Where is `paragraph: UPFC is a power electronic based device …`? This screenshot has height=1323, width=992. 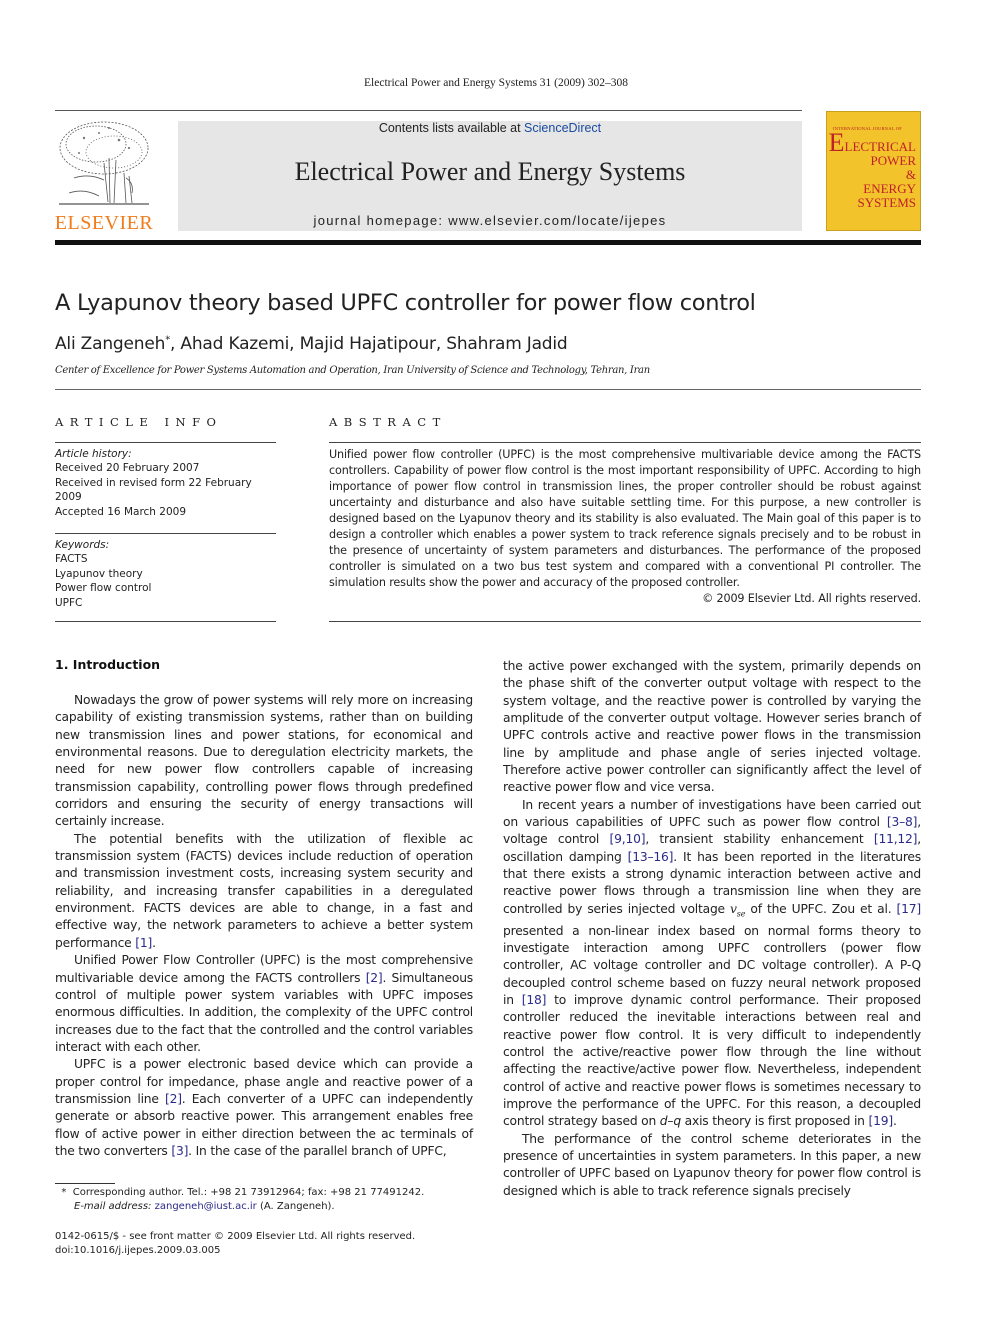
paragraph: UPFC is a power electronic based device … is located at coordinates (264, 1108).